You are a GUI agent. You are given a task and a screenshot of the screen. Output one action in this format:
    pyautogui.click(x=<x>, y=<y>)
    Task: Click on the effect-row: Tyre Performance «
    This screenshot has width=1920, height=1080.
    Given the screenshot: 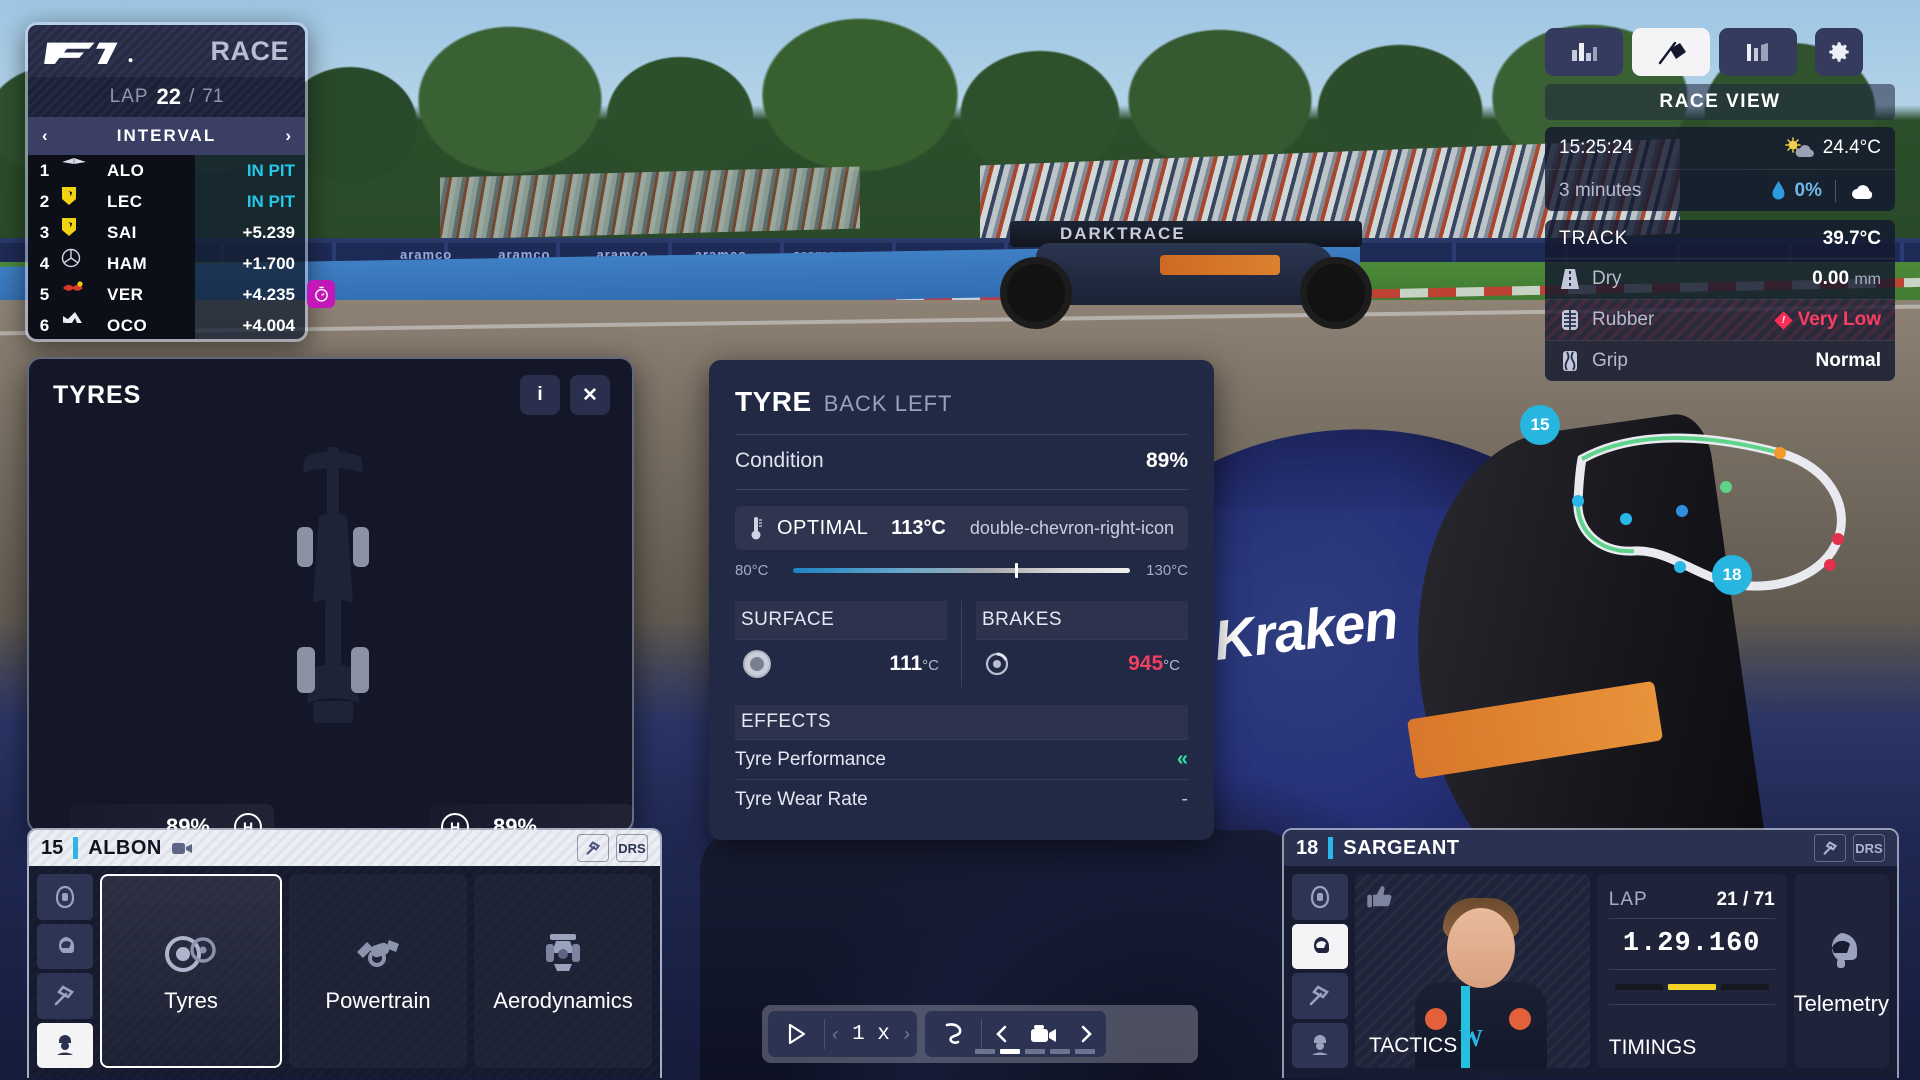 What is the action you would take?
    pyautogui.click(x=961, y=759)
    